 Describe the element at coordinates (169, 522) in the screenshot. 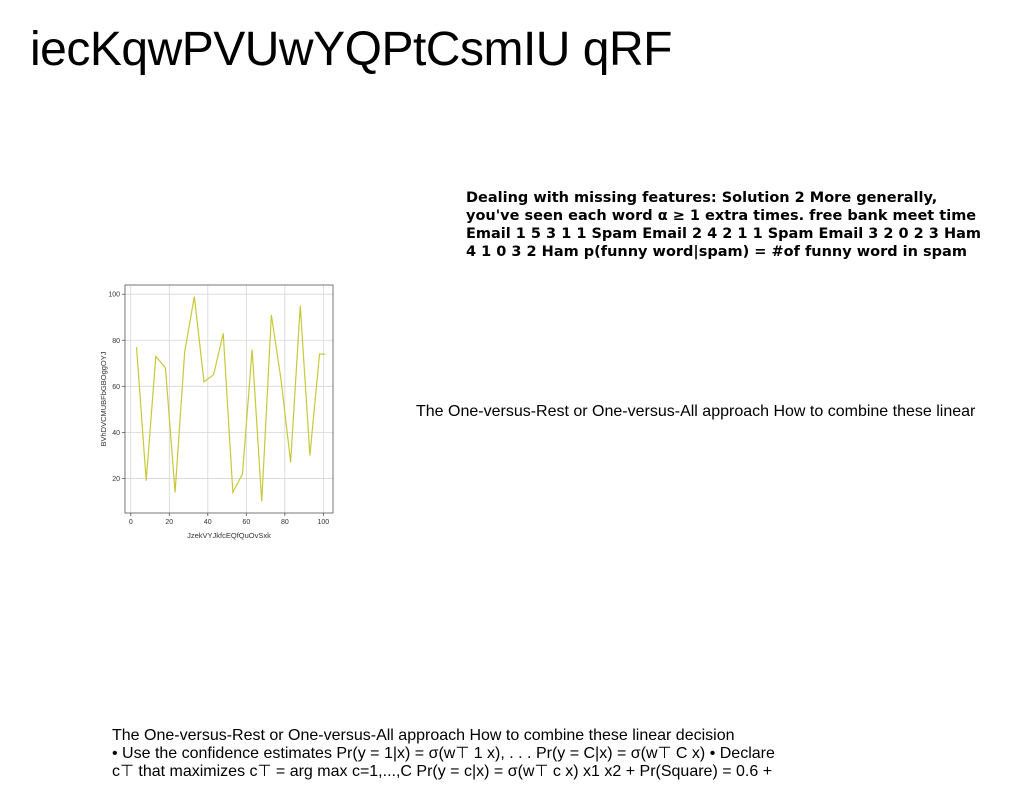

I see `x-tick-label: 20` at that location.